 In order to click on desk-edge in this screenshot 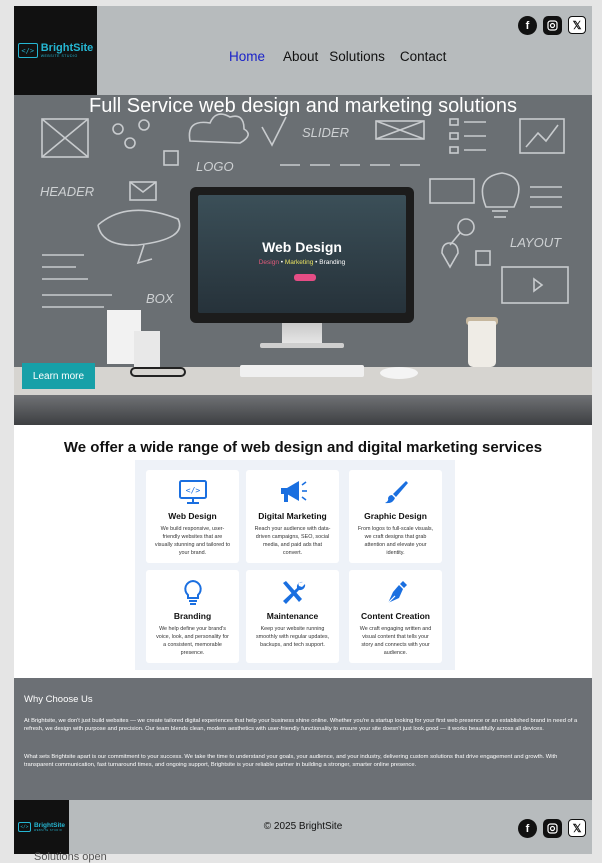, I will do `click(303, 410)`.